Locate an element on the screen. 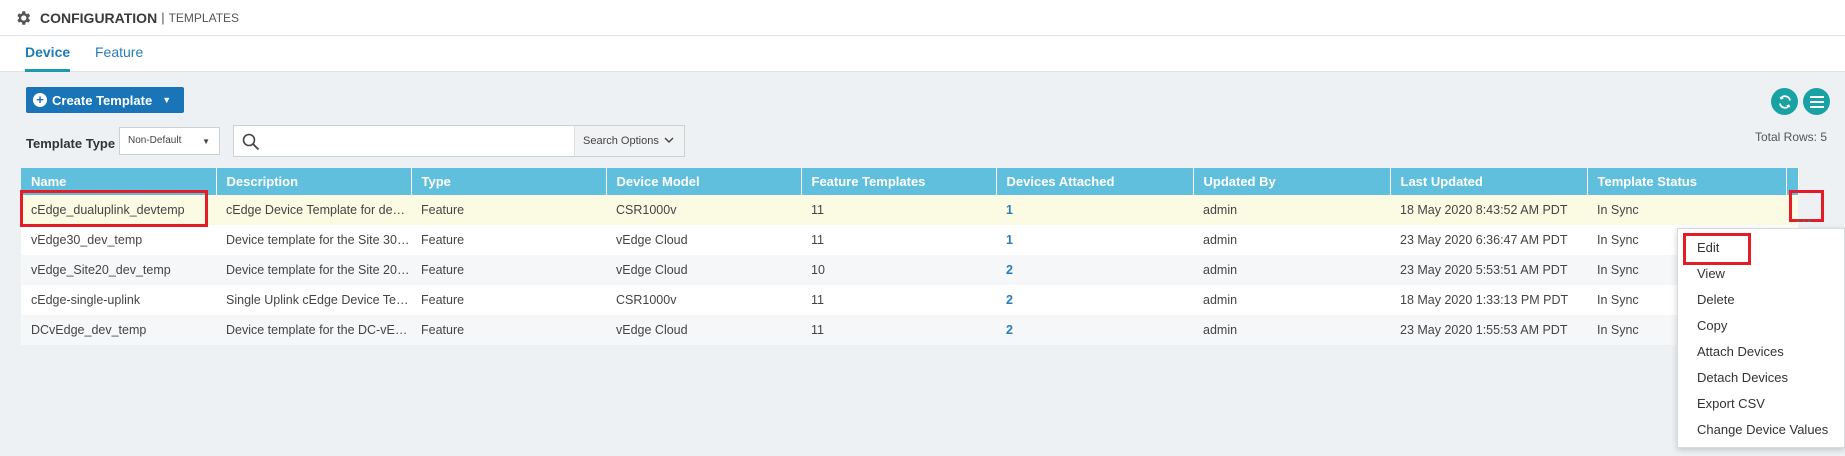 This screenshot has height=456, width=1845. cell-name: vEdge30_dev_temp is located at coordinates (87, 240).